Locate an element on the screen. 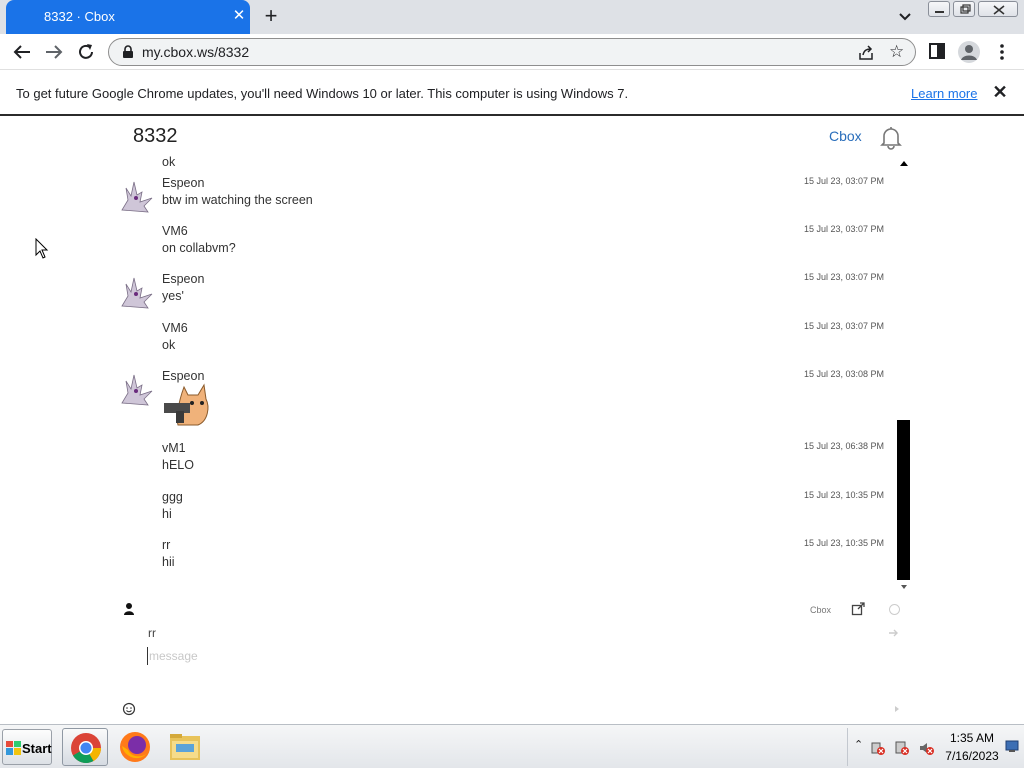 This screenshot has height=772, width=1024. url-text: my.cbox.ws/8332 is located at coordinates (195, 52).